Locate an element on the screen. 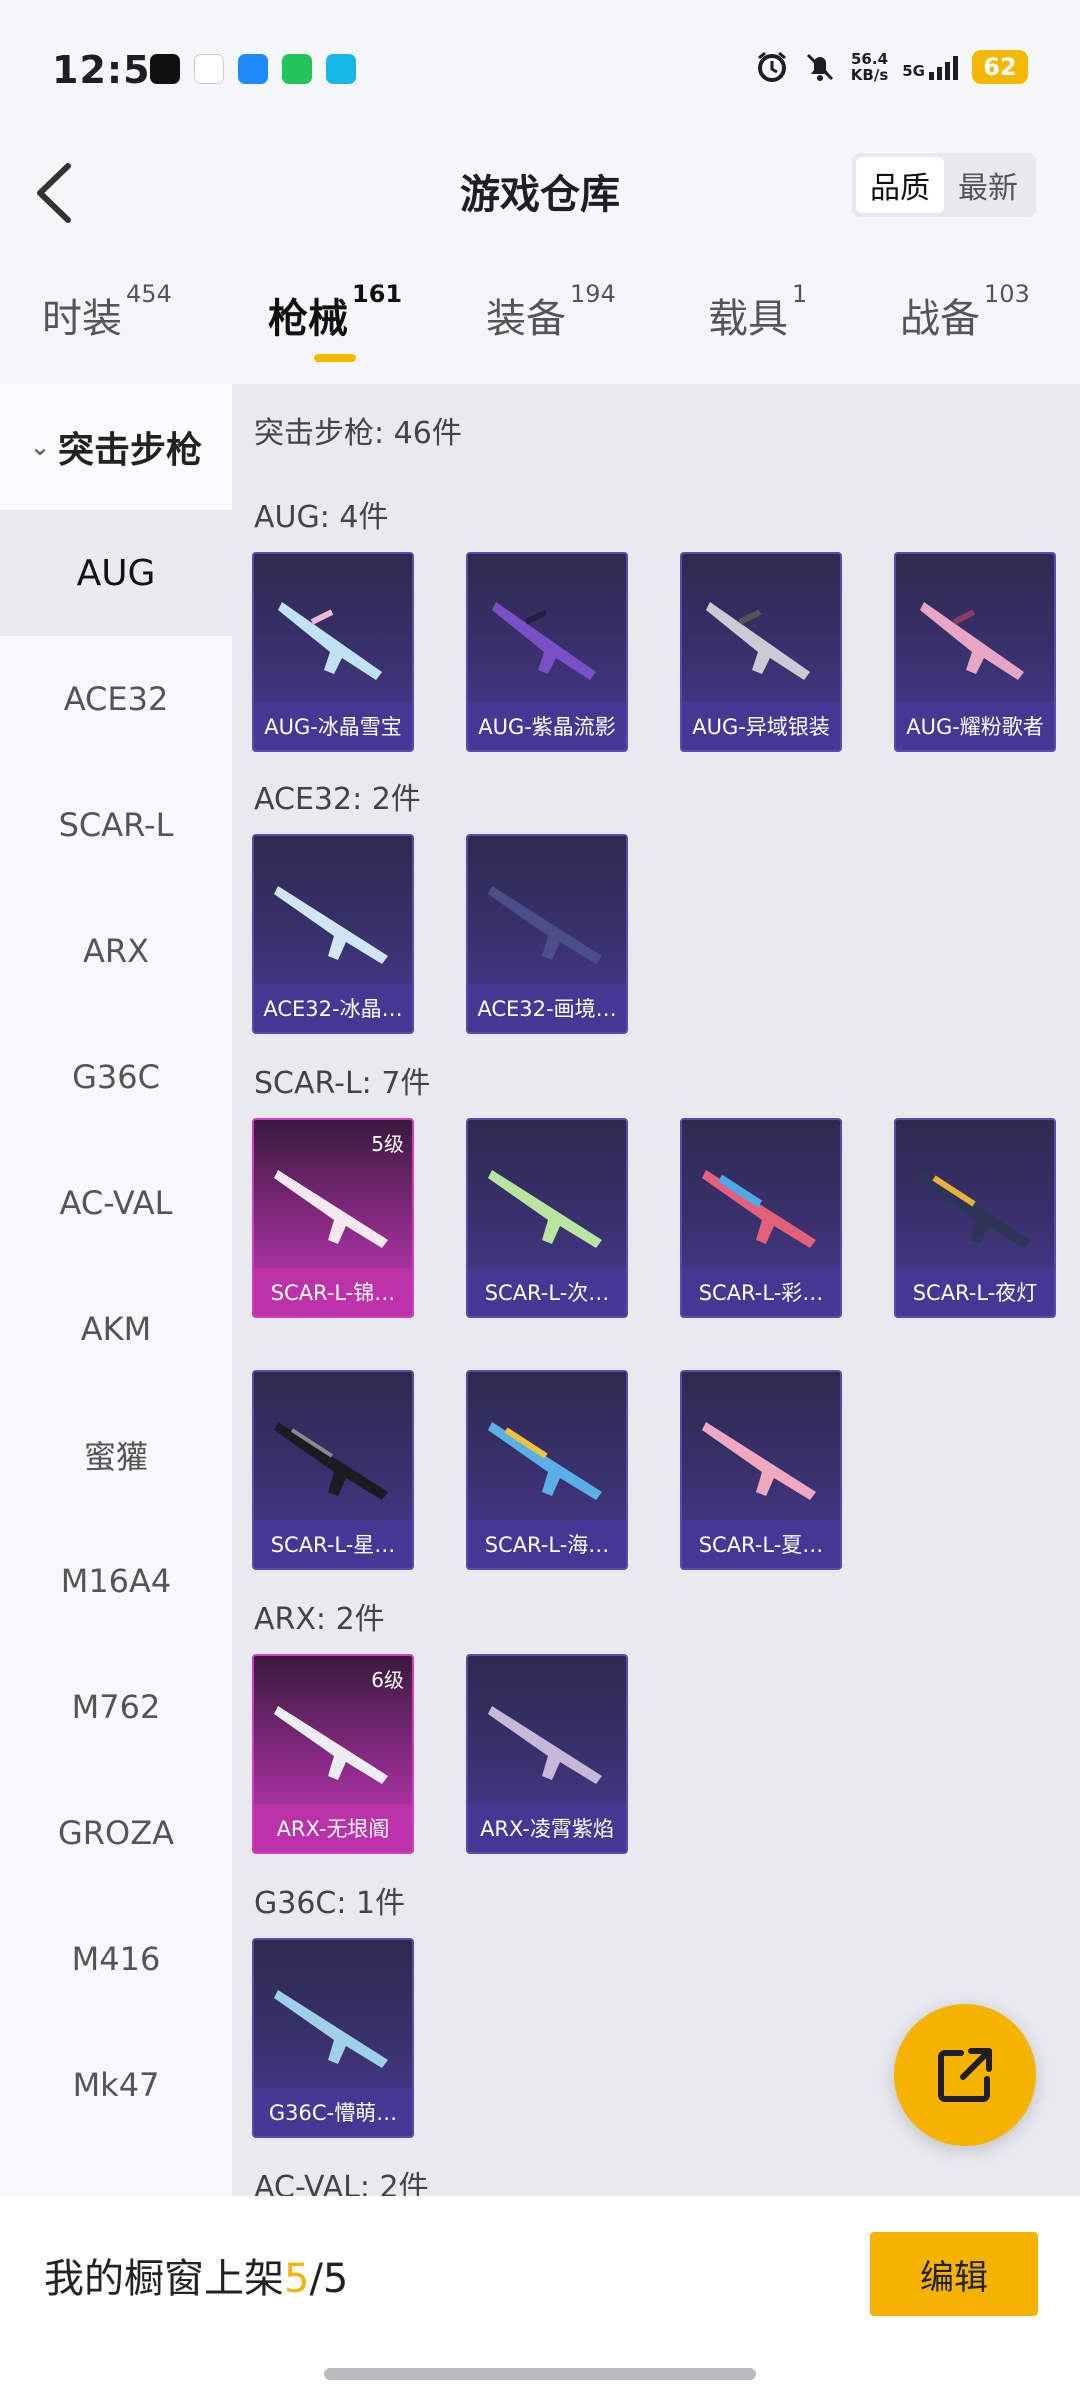  showcase-label: 我的橱窗上架 is located at coordinates (164, 2279).